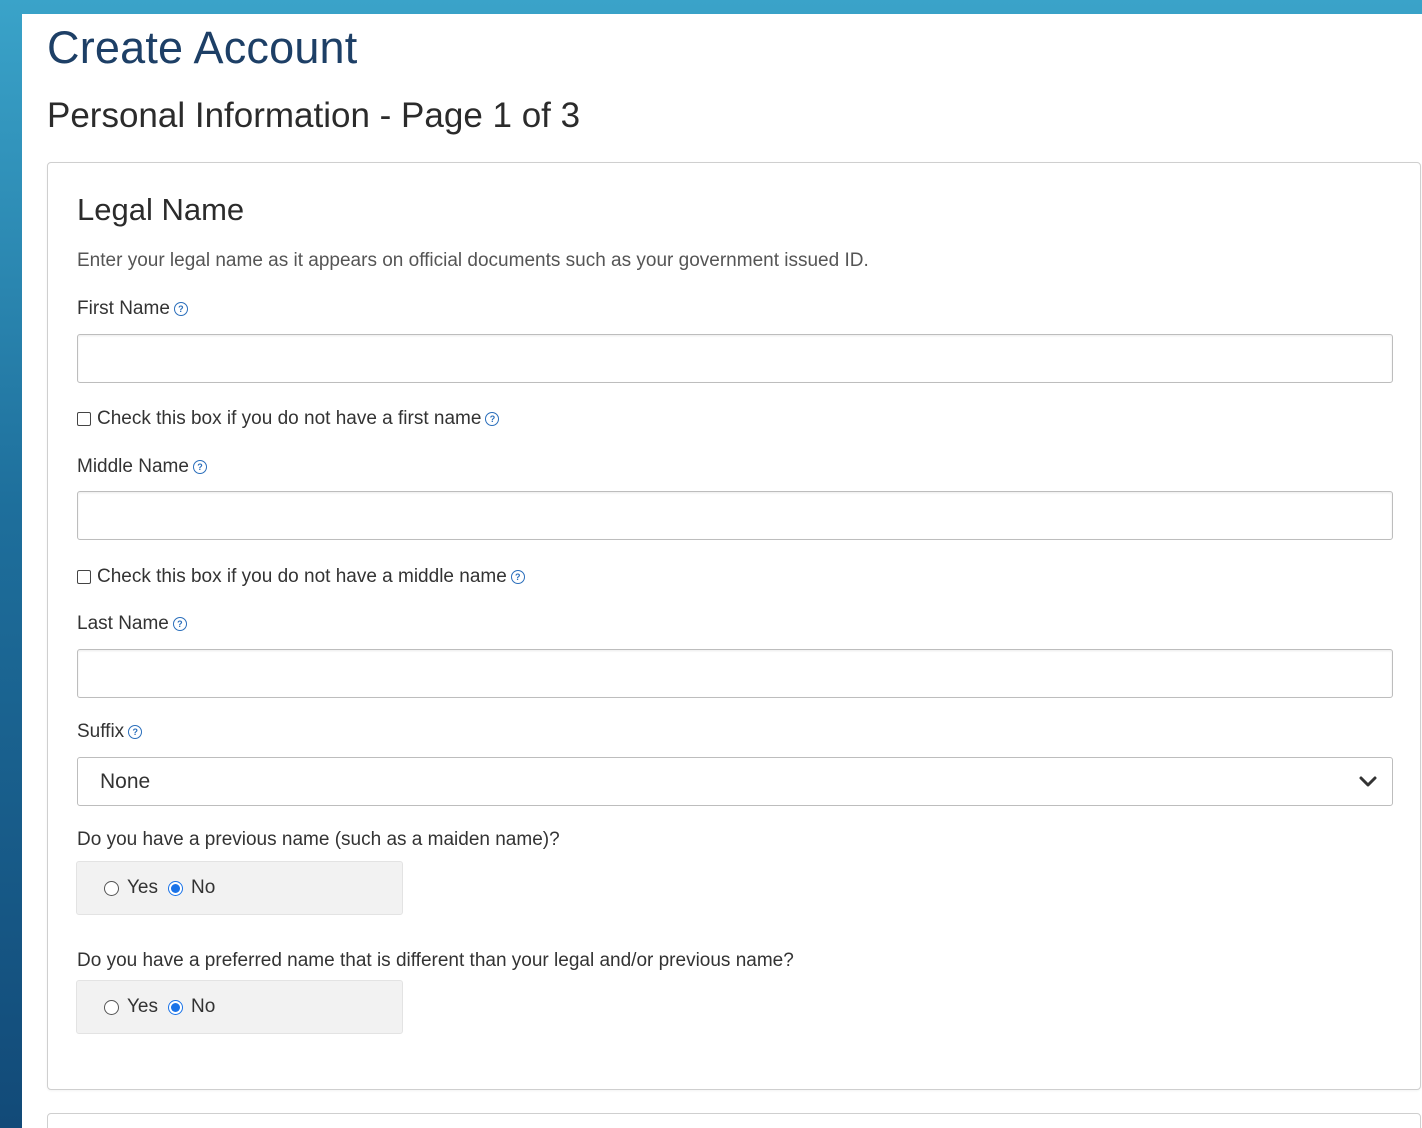 Image resolution: width=1422 pixels, height=1128 pixels. Describe the element at coordinates (123, 623) in the screenshot. I see `last-name-label-text: Last Name` at that location.